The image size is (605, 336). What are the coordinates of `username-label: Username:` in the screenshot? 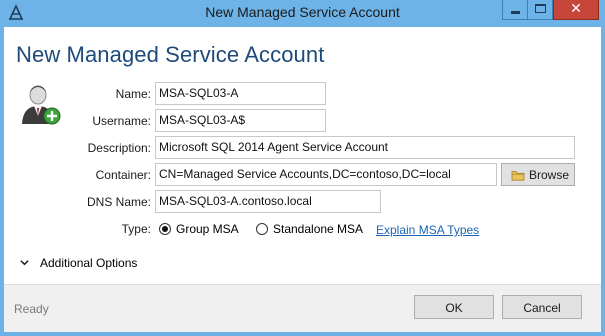 It's located at (121, 121).